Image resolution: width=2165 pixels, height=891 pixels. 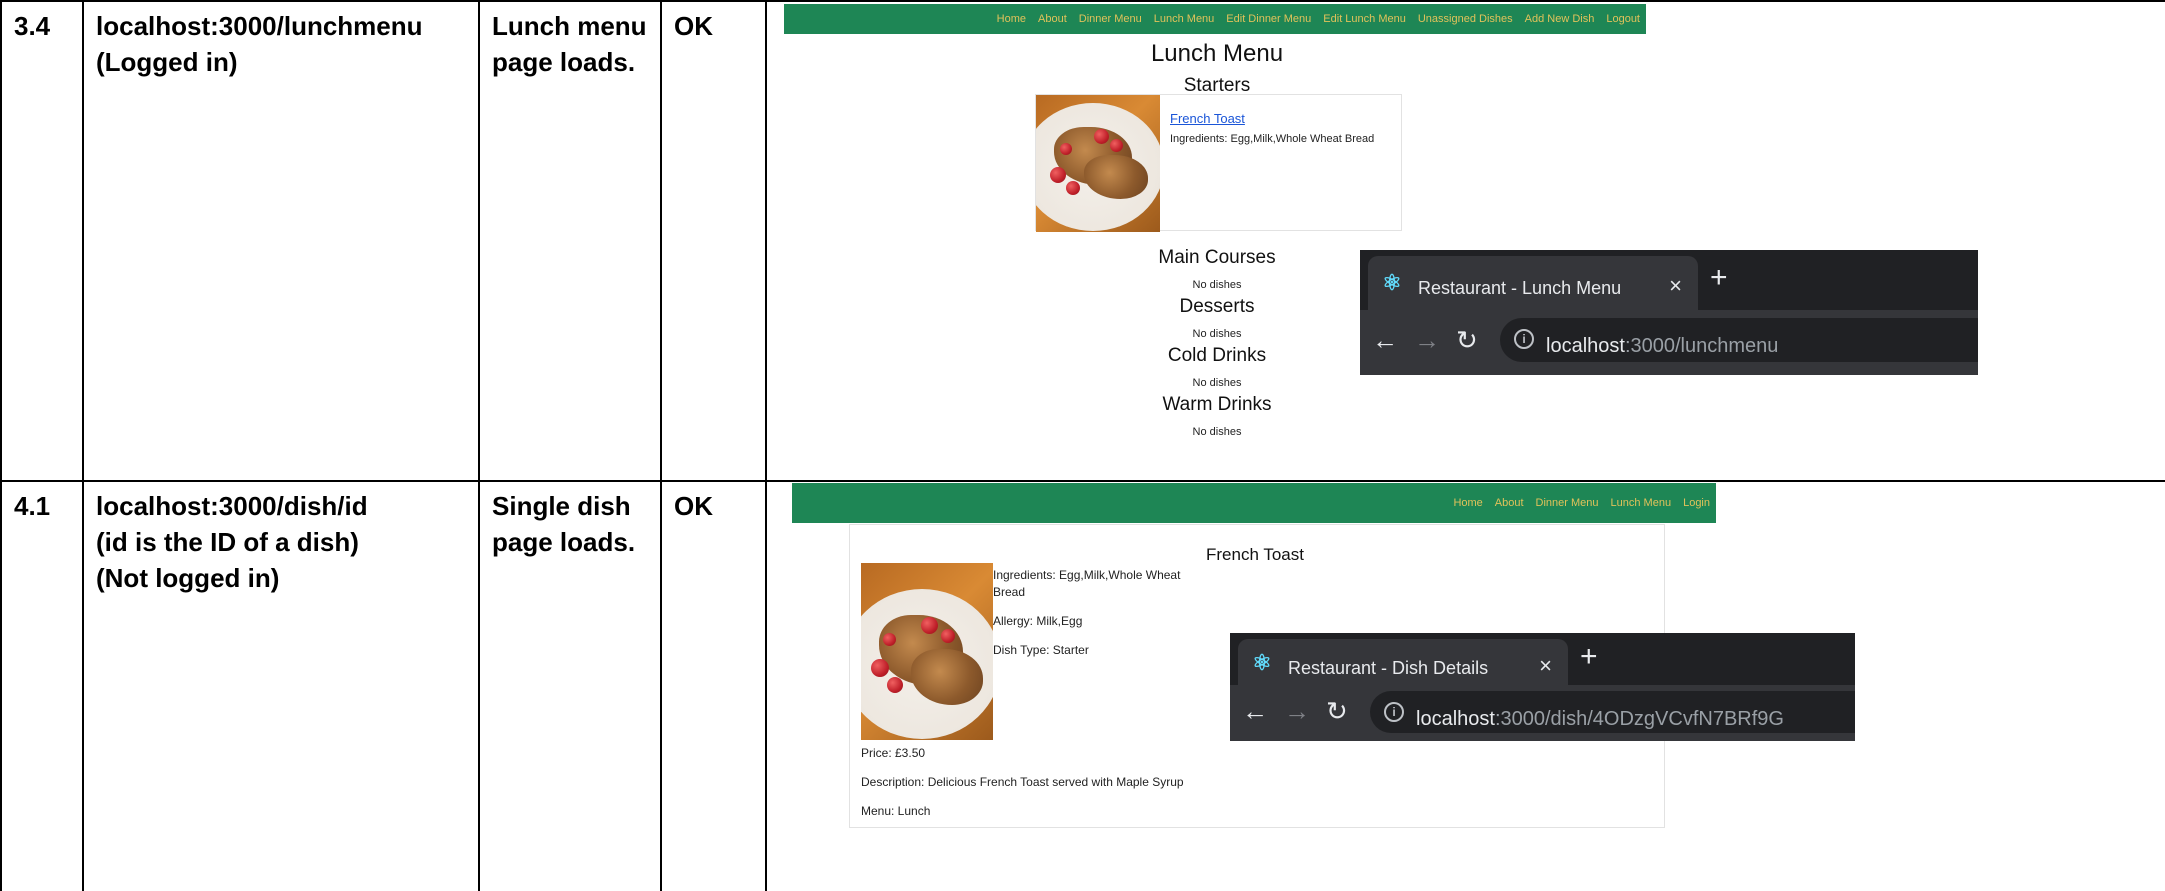 I want to click on expected-result-line: Lunch menu, so click(x=569, y=26).